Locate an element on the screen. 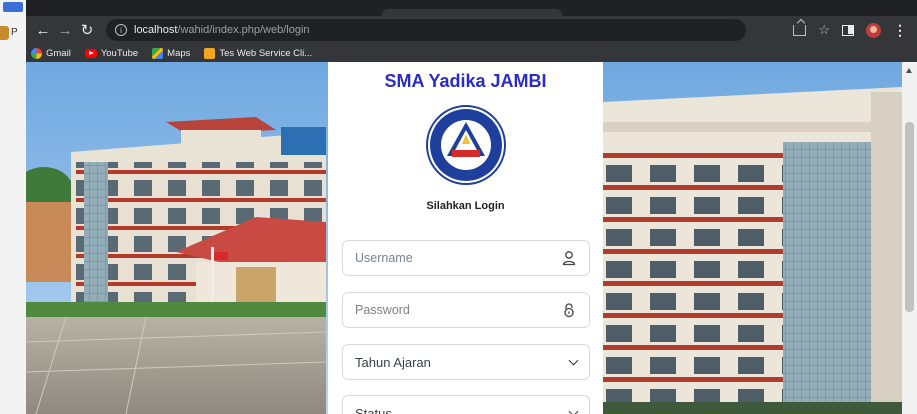  back-arrow-icon: ← is located at coordinates (43, 30).